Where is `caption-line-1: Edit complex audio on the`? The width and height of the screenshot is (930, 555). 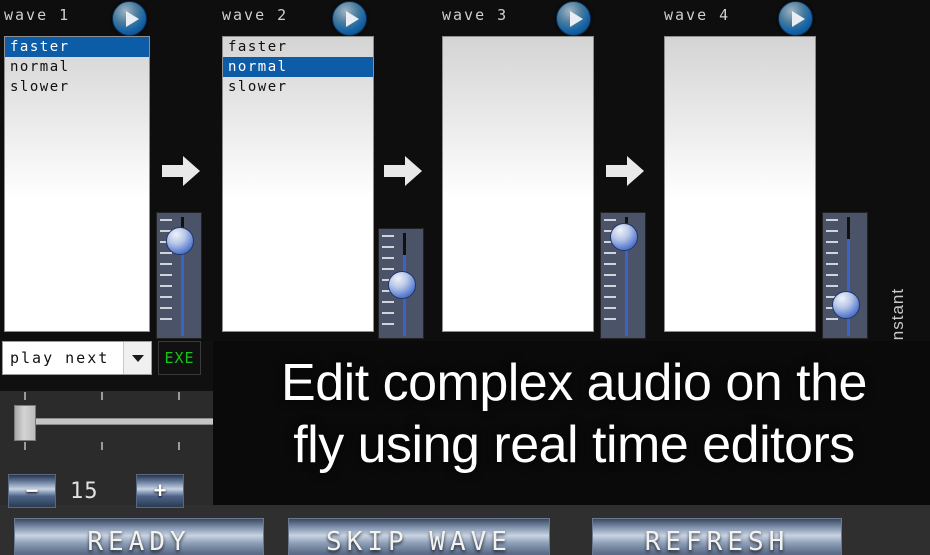 caption-line-1: Edit complex audio on the is located at coordinates (574, 383).